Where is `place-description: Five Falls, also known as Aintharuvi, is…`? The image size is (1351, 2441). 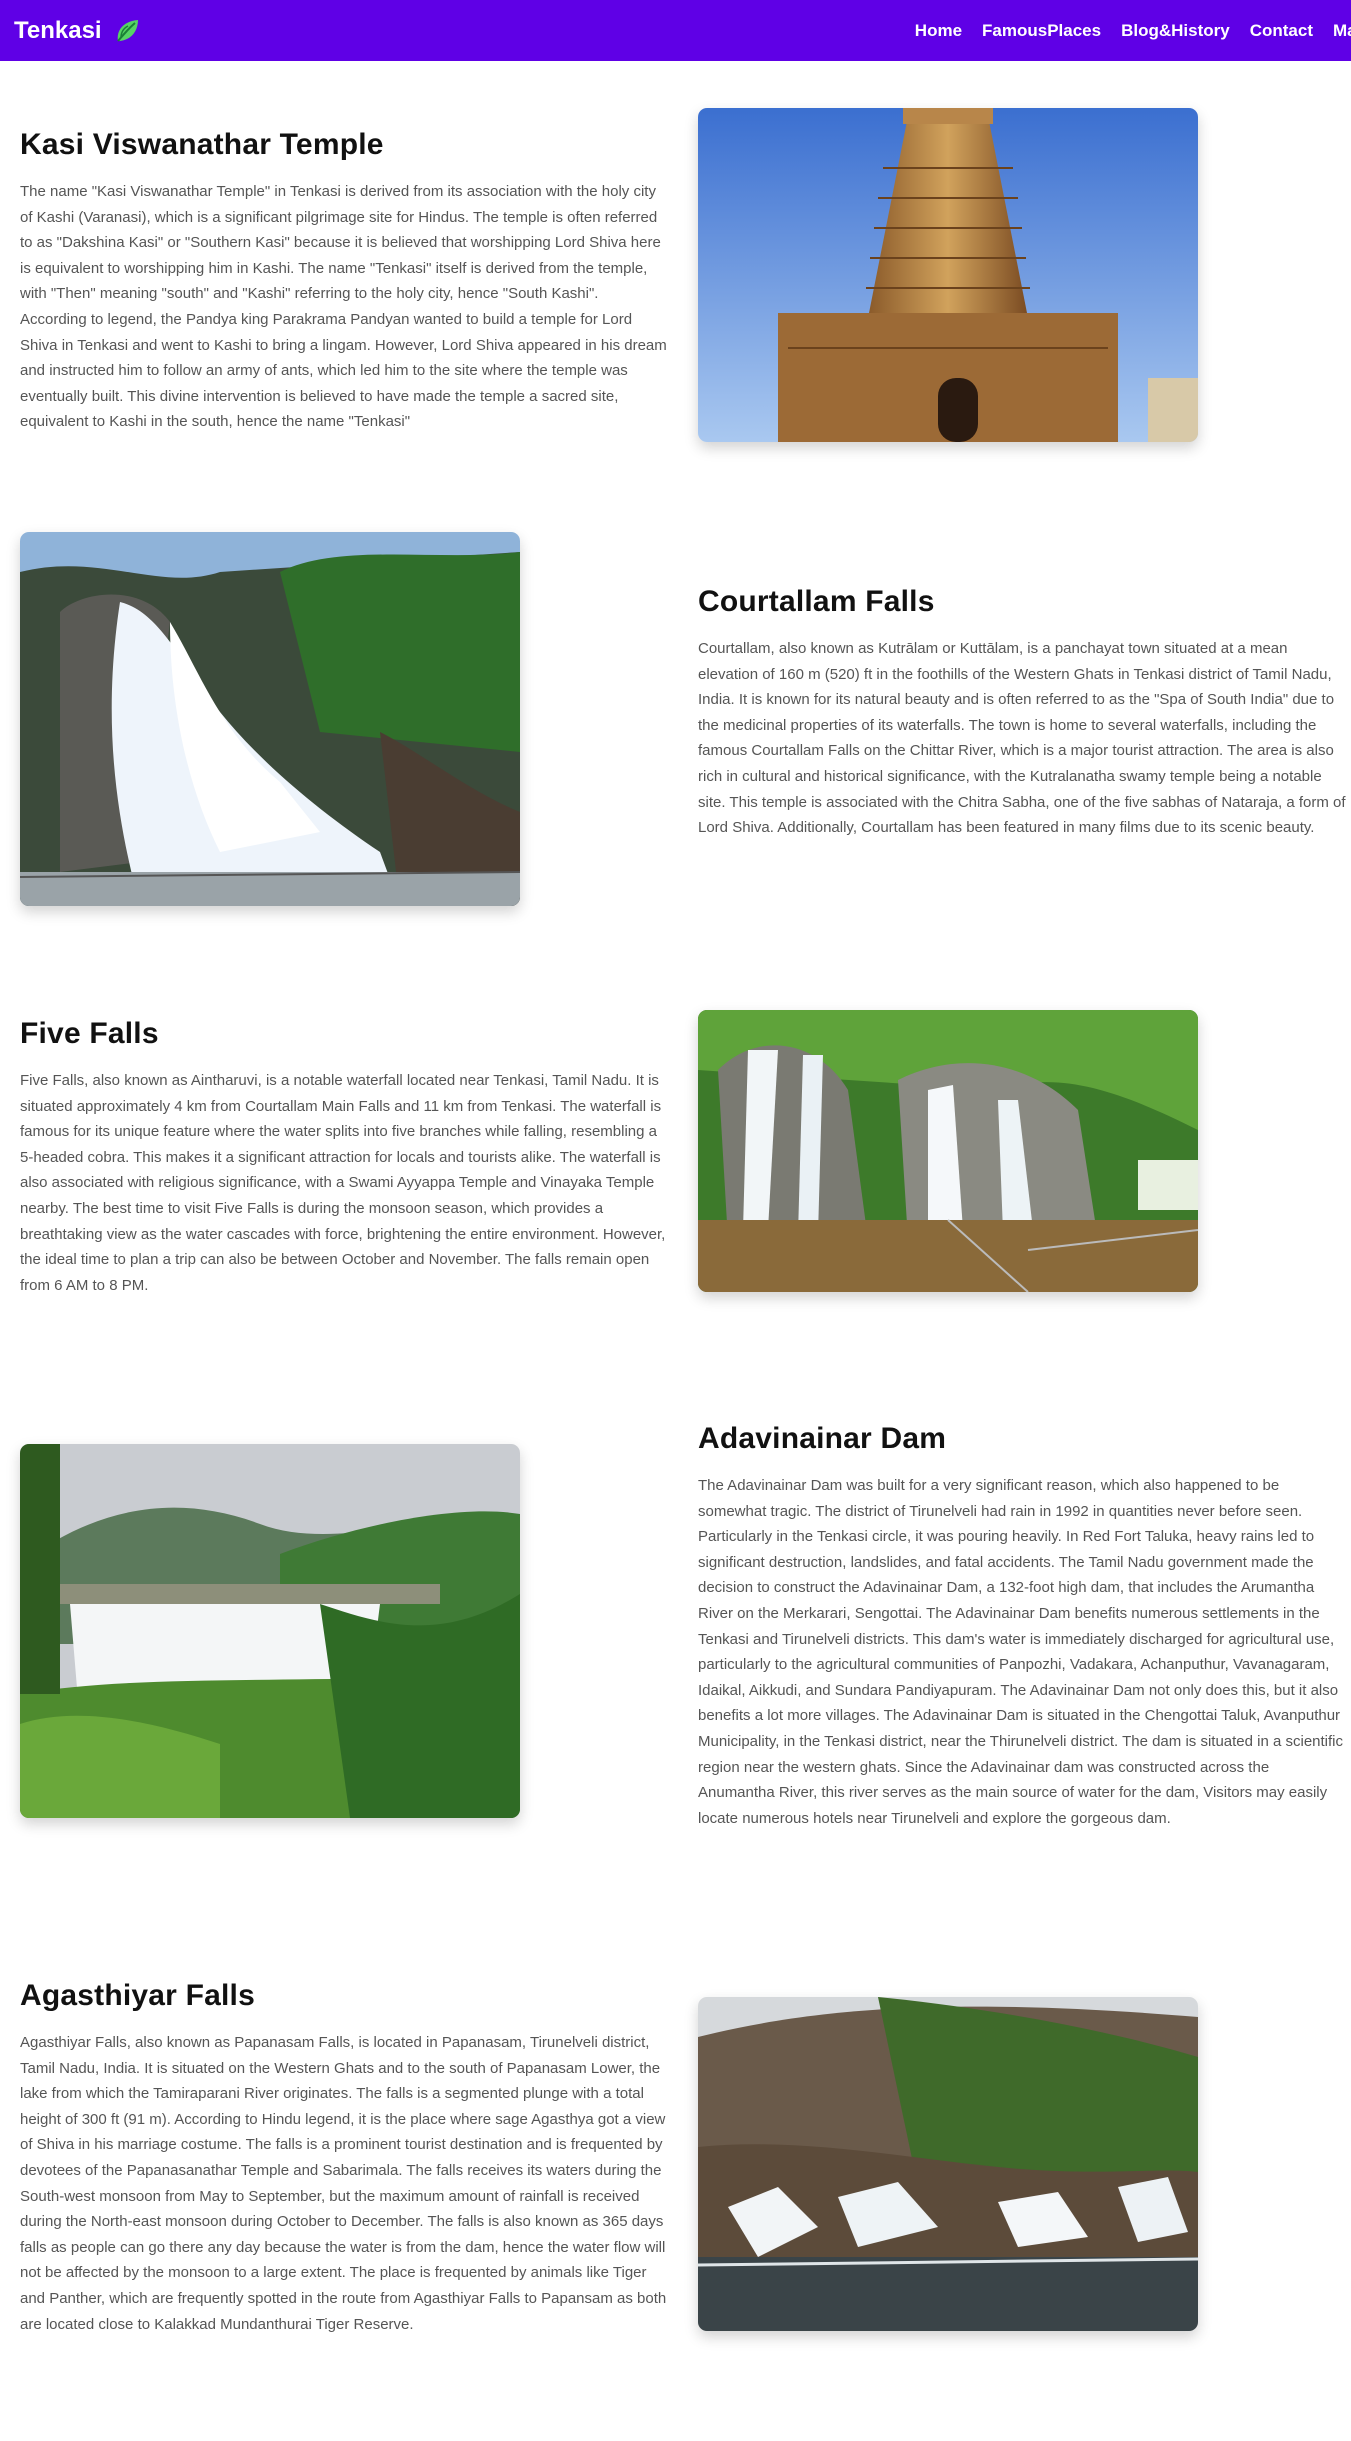
place-description: Five Falls, also known as Aintharuvi, is… is located at coordinates (343, 1183).